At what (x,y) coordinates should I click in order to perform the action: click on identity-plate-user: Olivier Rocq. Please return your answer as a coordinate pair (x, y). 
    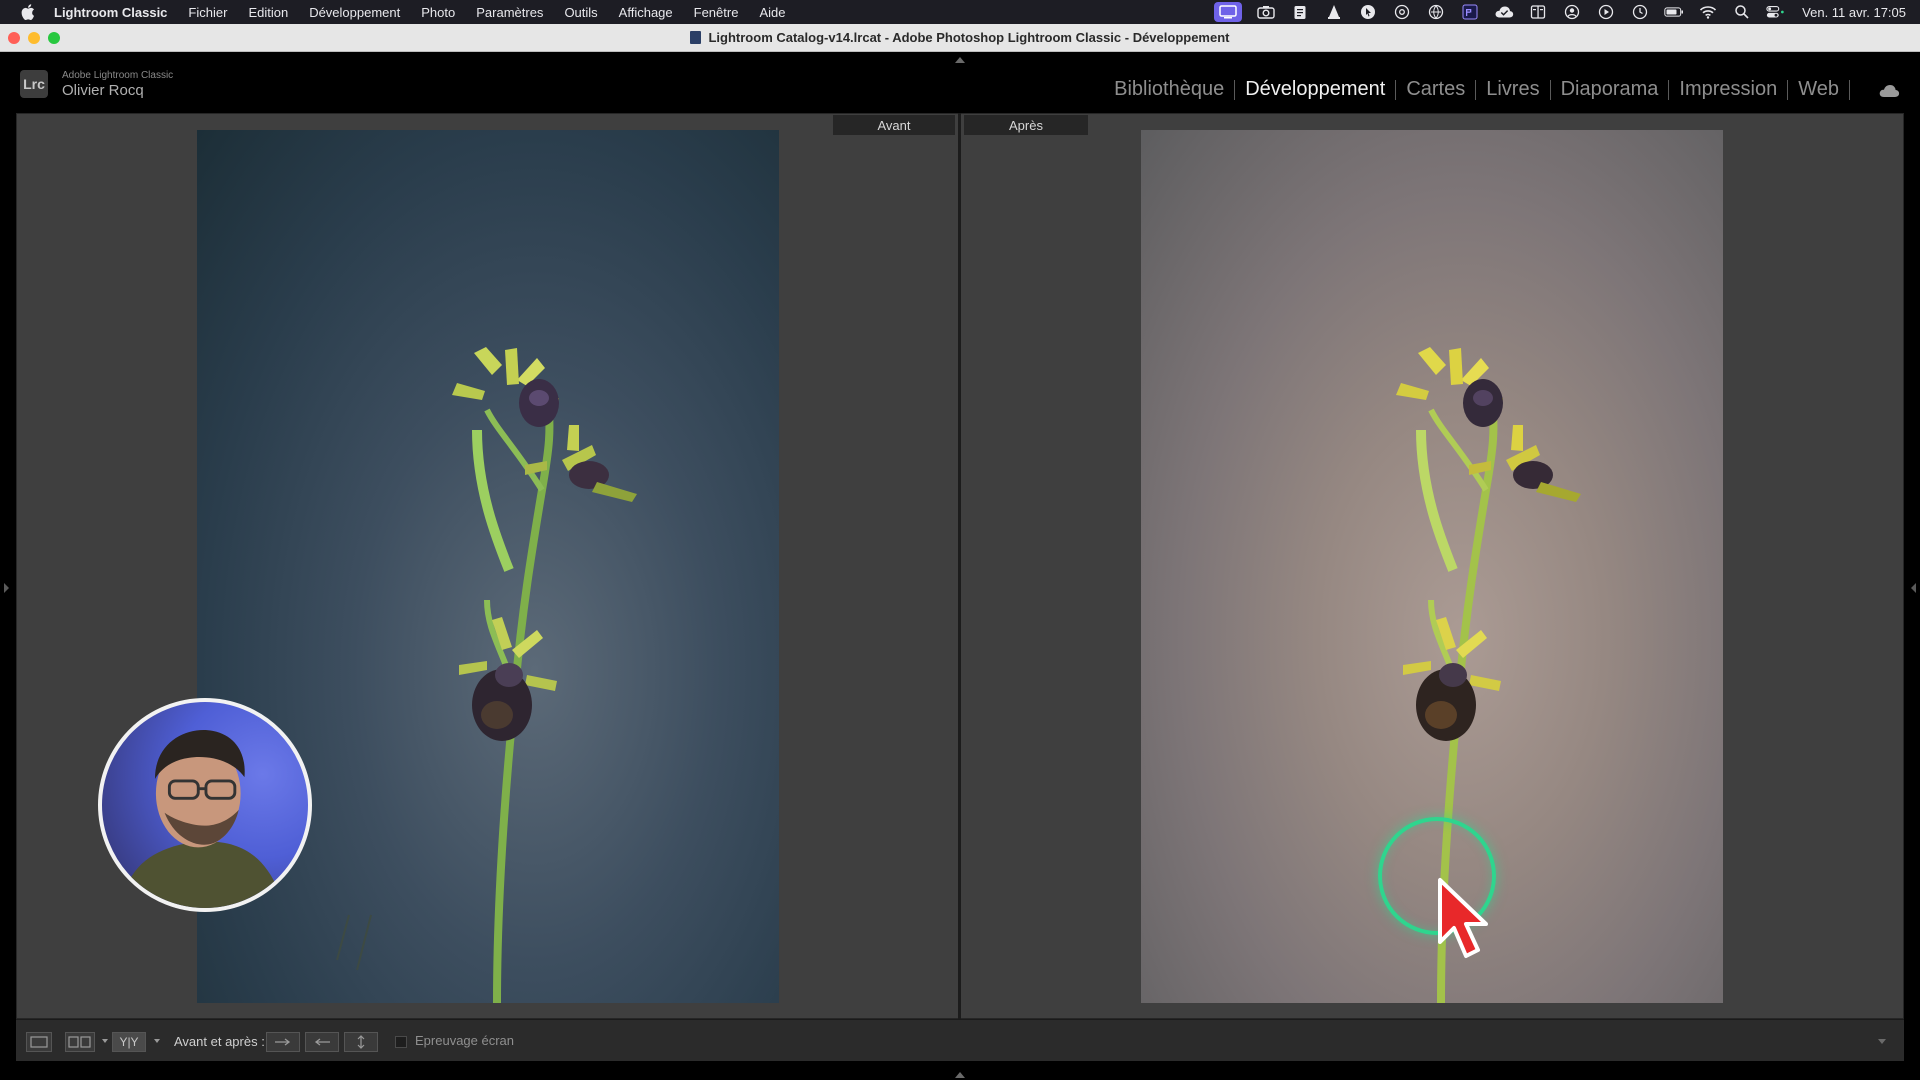
    Looking at the image, I should click on (103, 90).